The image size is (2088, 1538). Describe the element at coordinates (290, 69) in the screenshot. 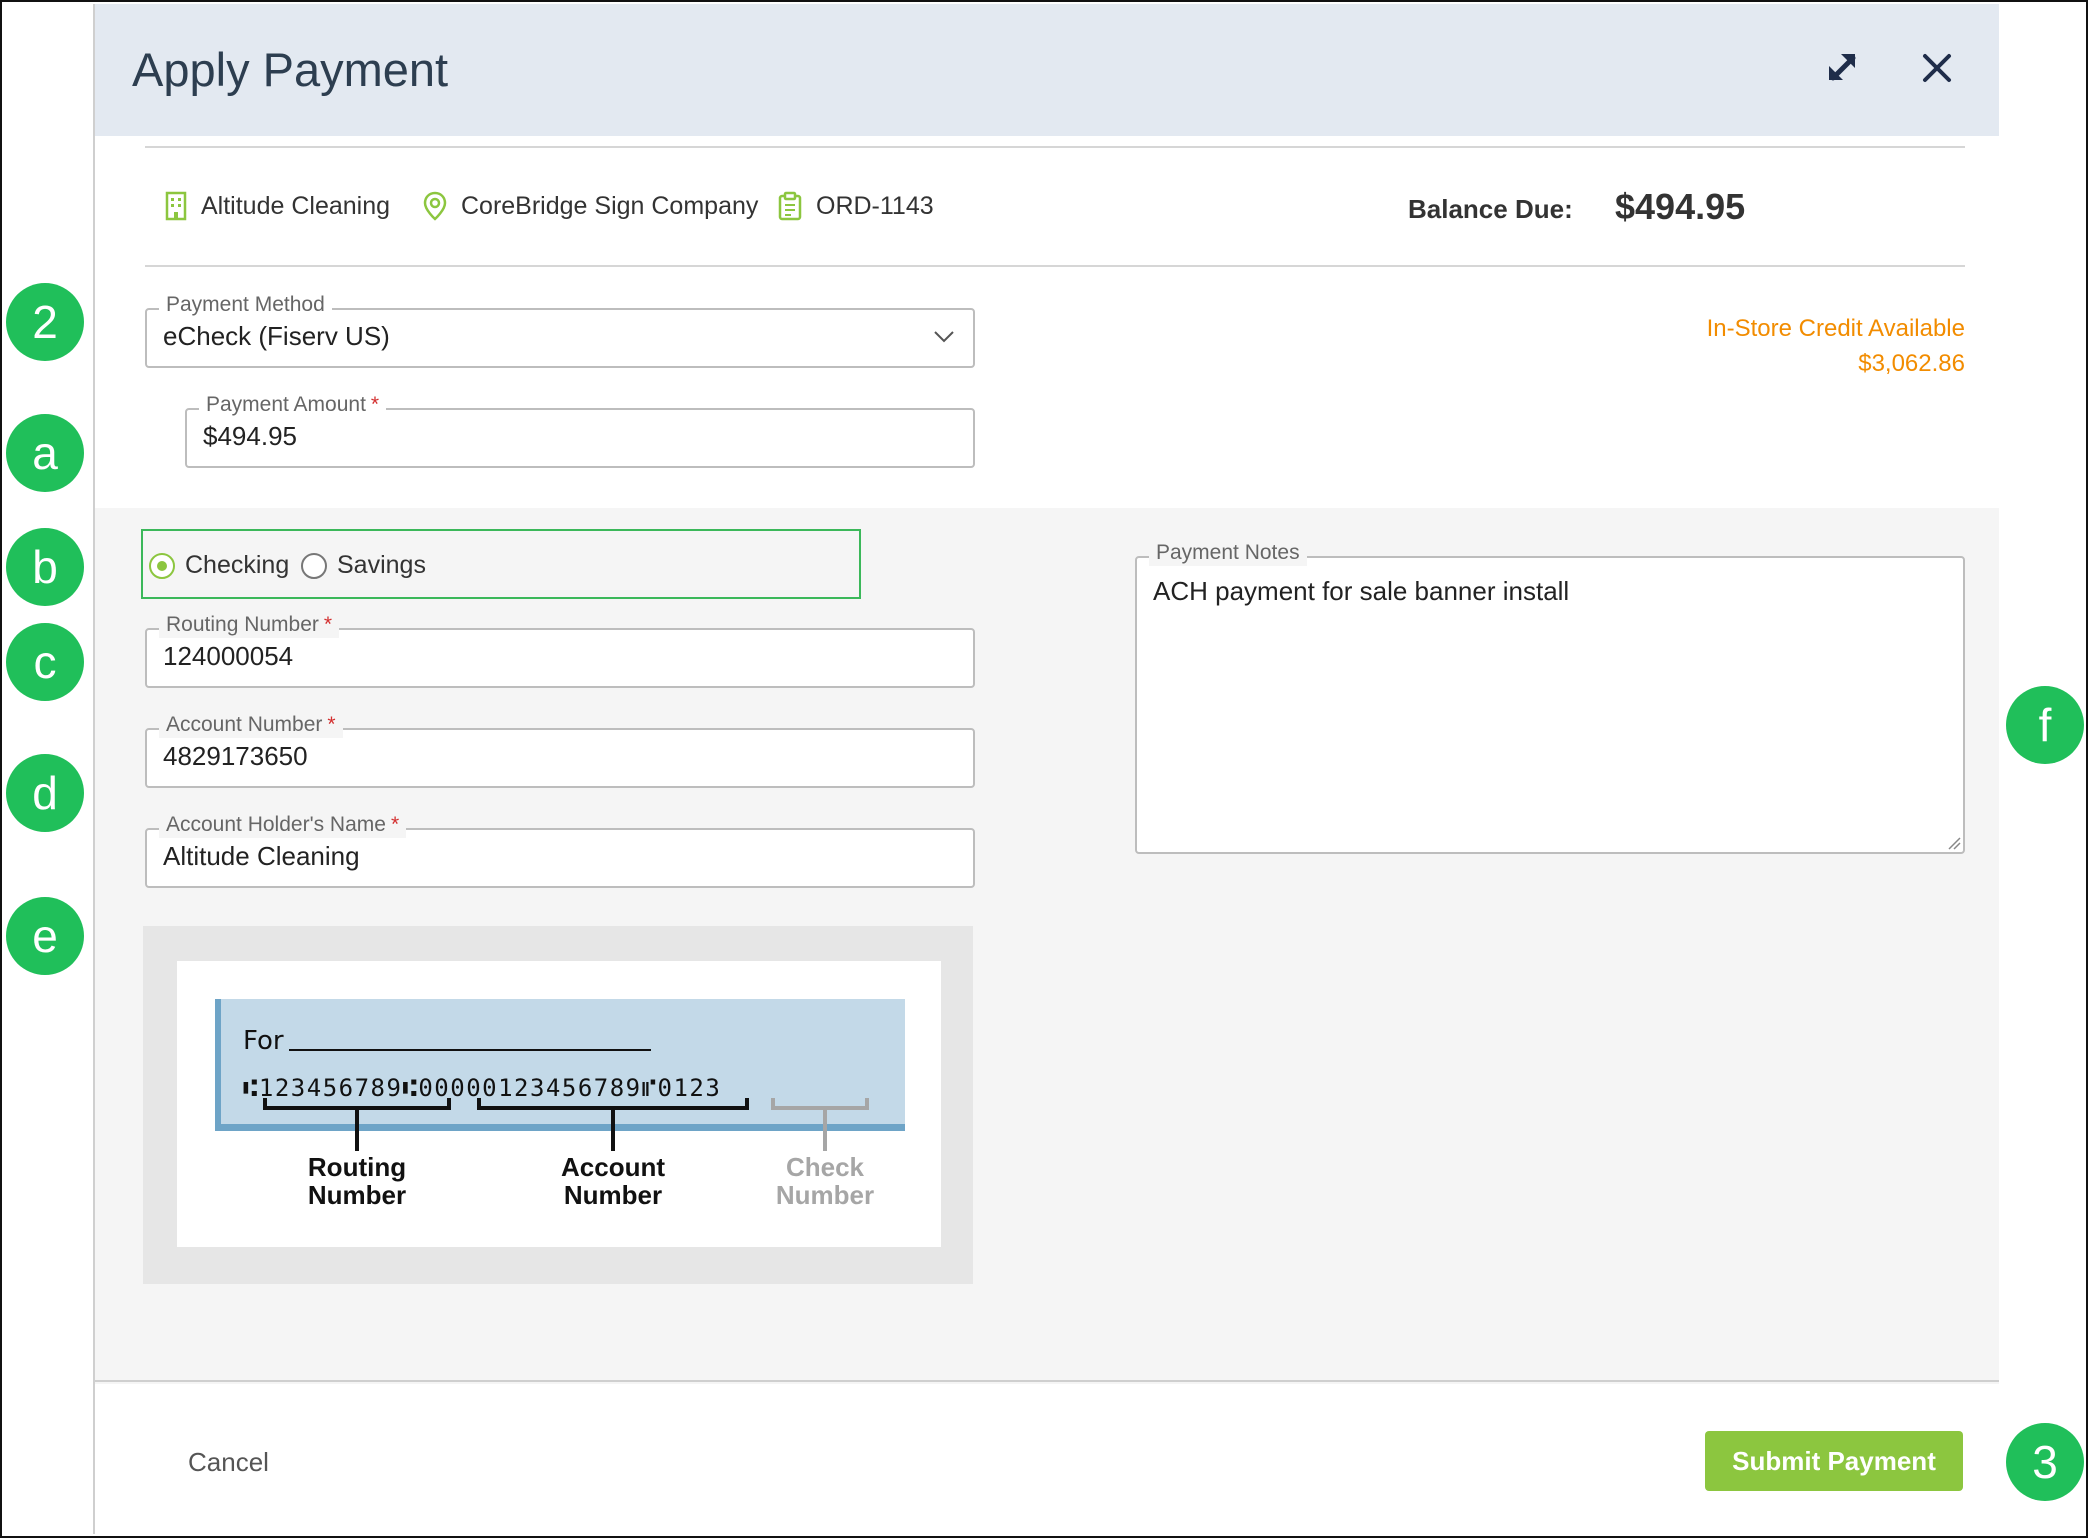

I see `modal-title: Apply Payment` at that location.